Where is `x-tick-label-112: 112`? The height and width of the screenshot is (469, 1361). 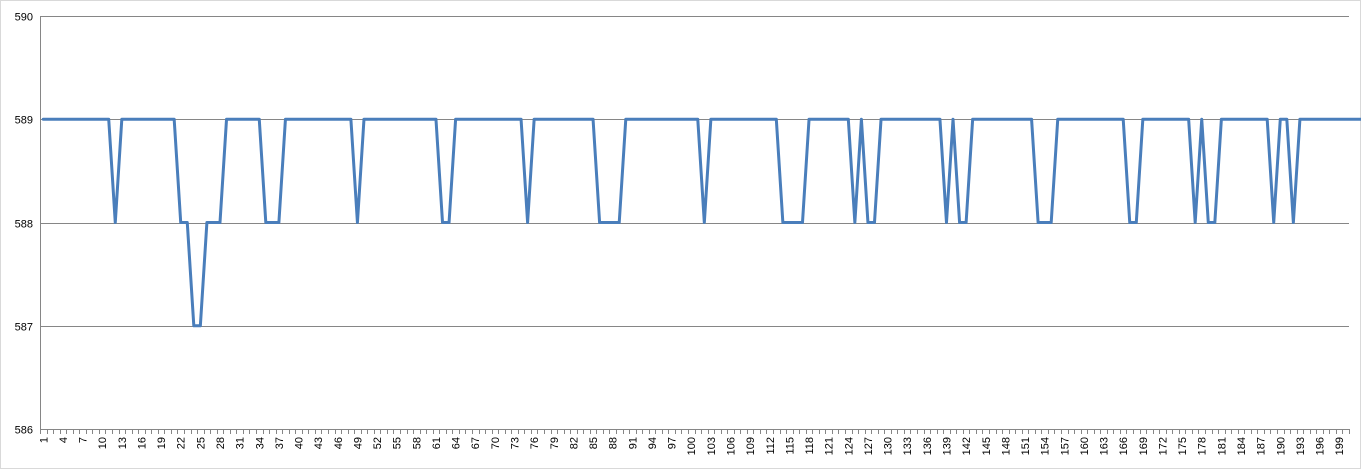
x-tick-label-112: 112 is located at coordinates (771, 446).